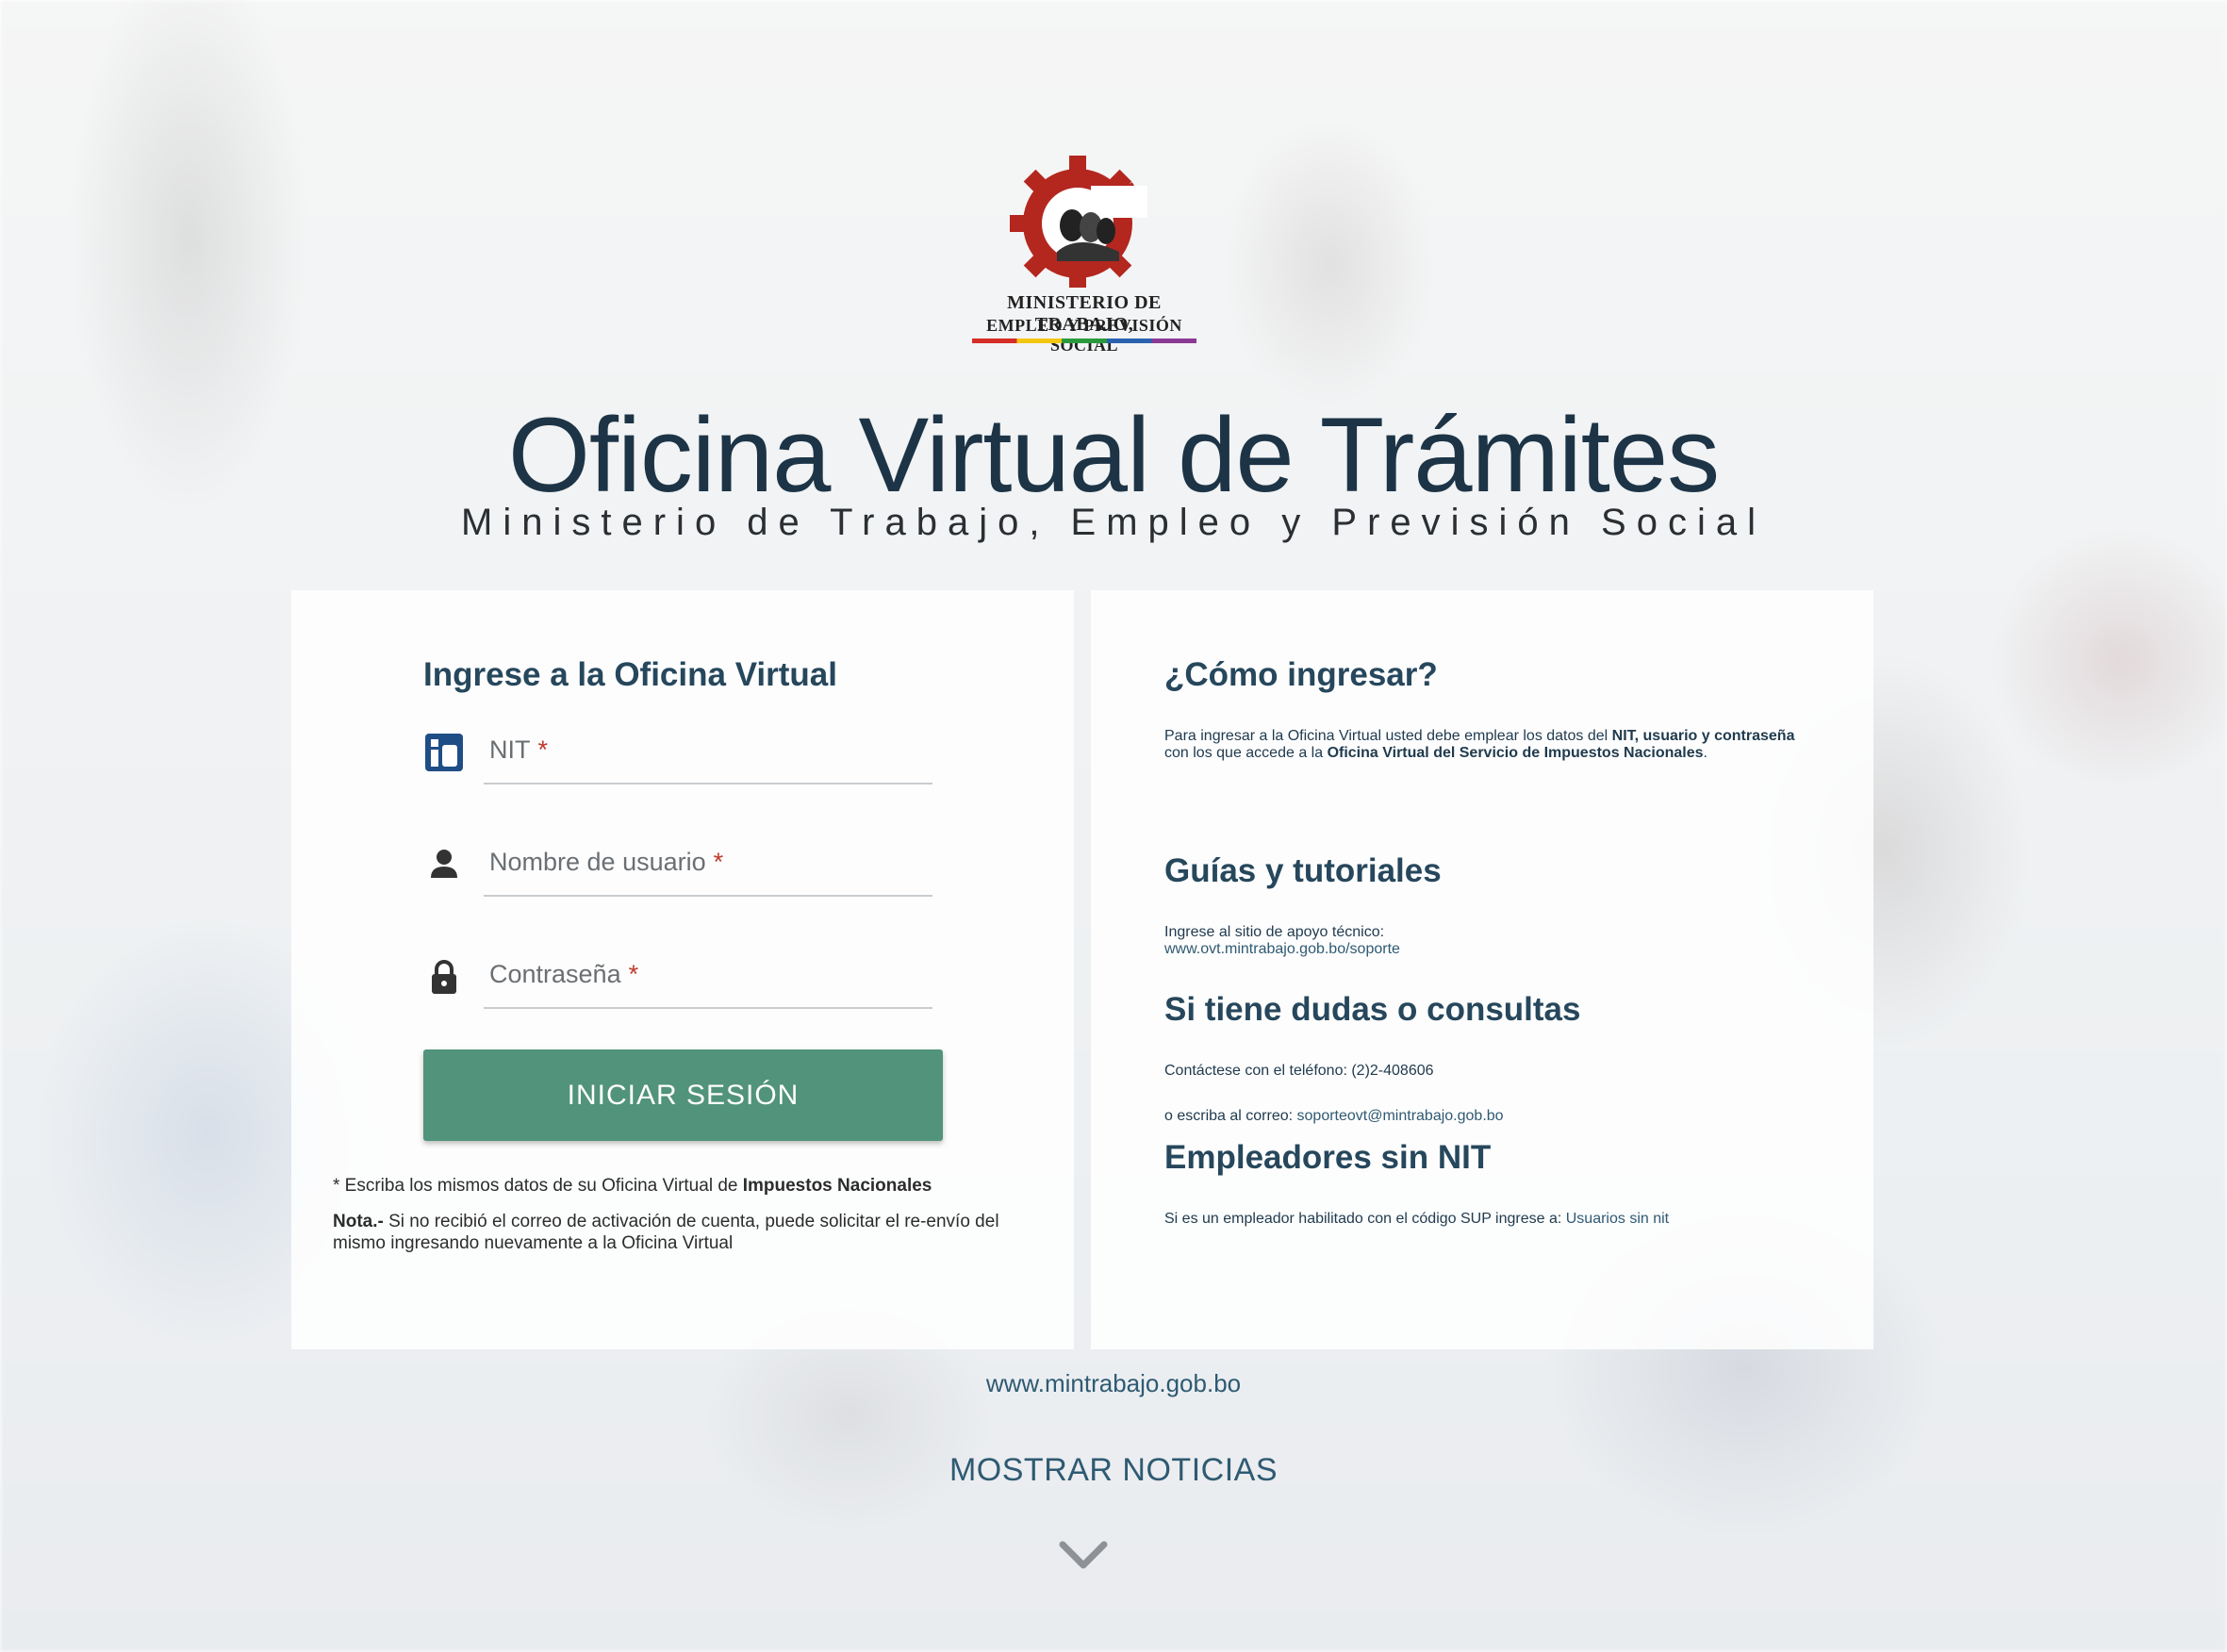 This screenshot has height=1652, width=2227. Describe the element at coordinates (1328, 1157) in the screenshot. I see `employers-title: Empleadores sin NIT` at that location.